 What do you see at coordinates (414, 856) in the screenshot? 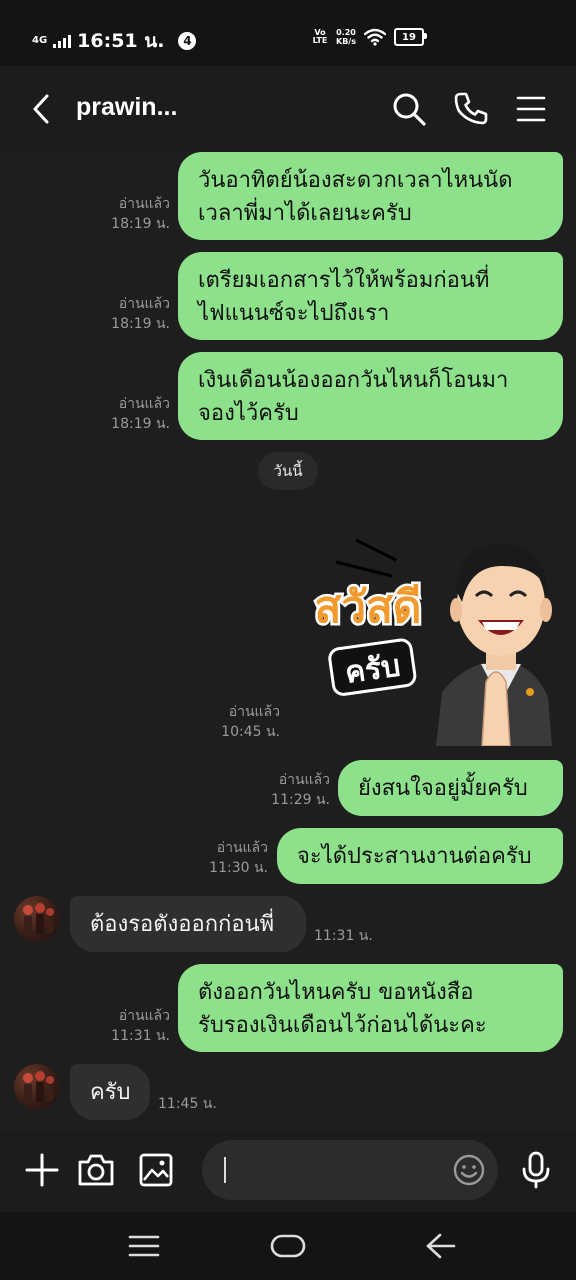
I see `message-line: จะได้ประสานงานต่อครับ` at bounding box center [414, 856].